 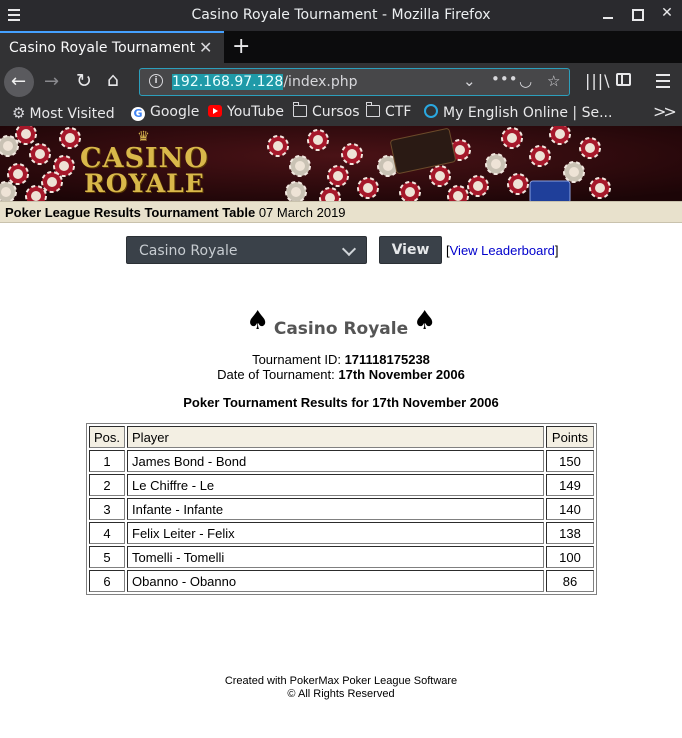 What do you see at coordinates (341, 557) in the screenshot?
I see `table-row: 5 Tomelli - Tomelli 100` at bounding box center [341, 557].